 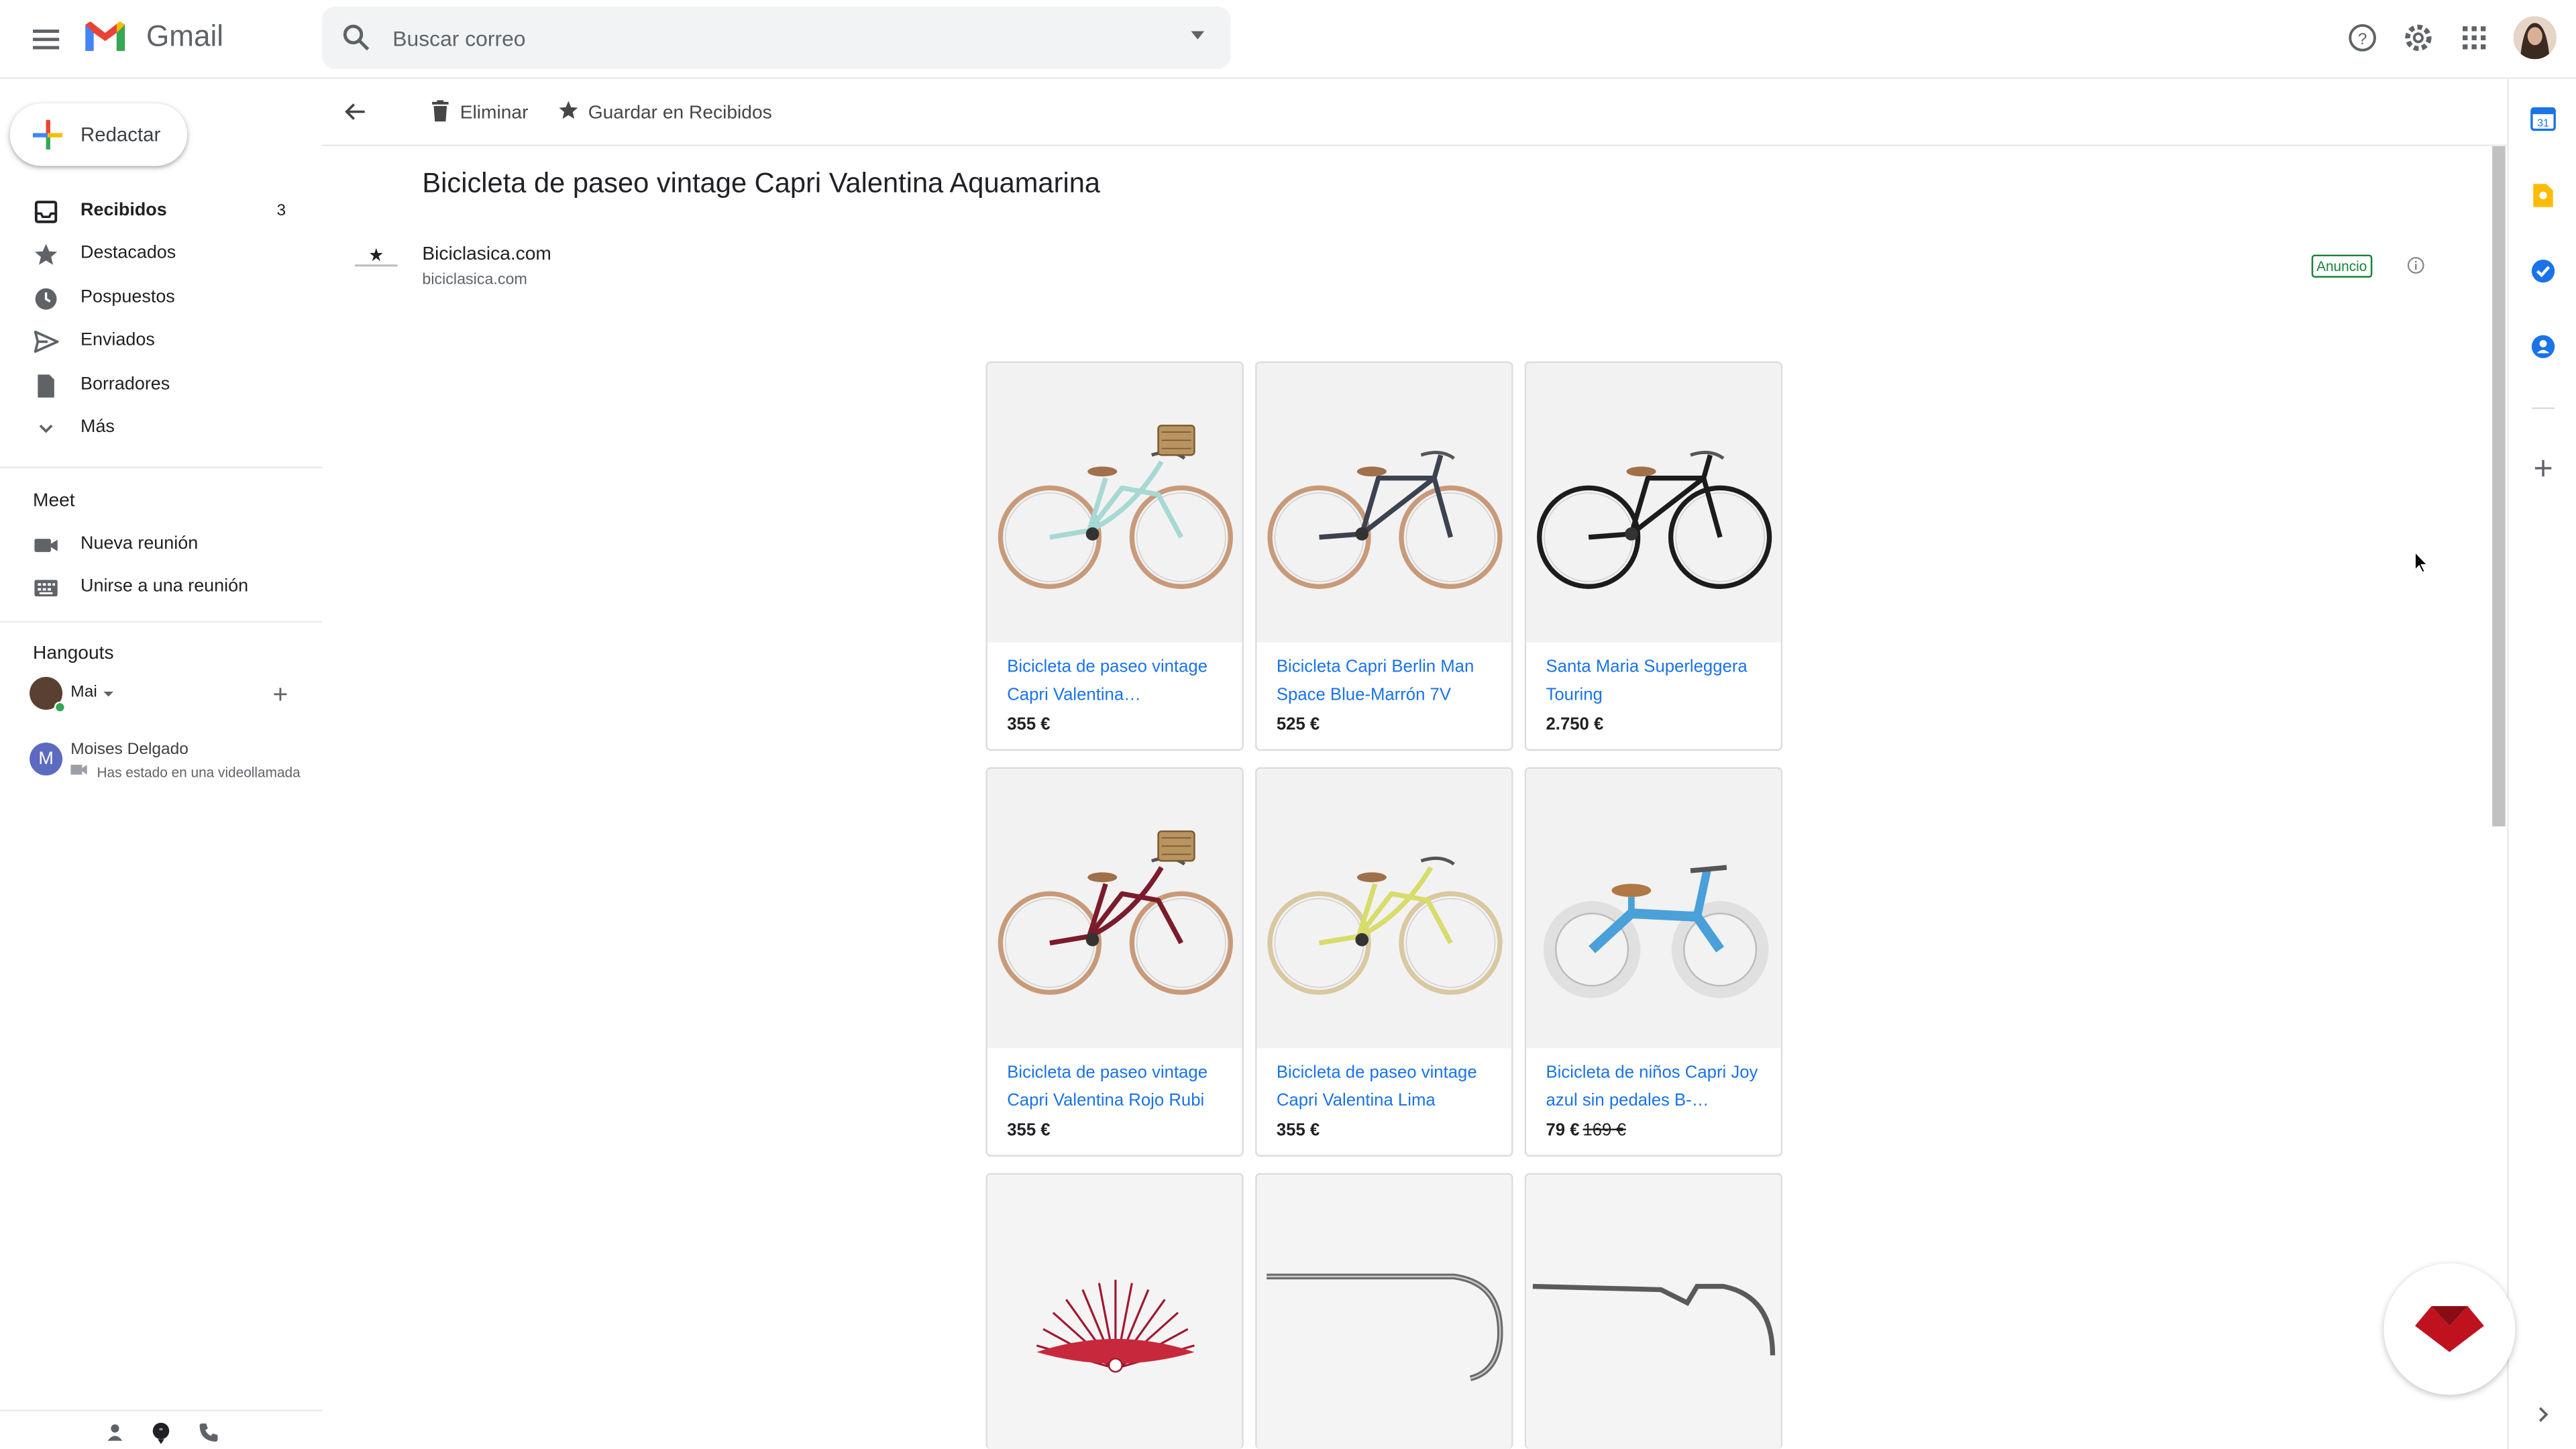 I want to click on tasks-icon, so click(x=2543, y=271).